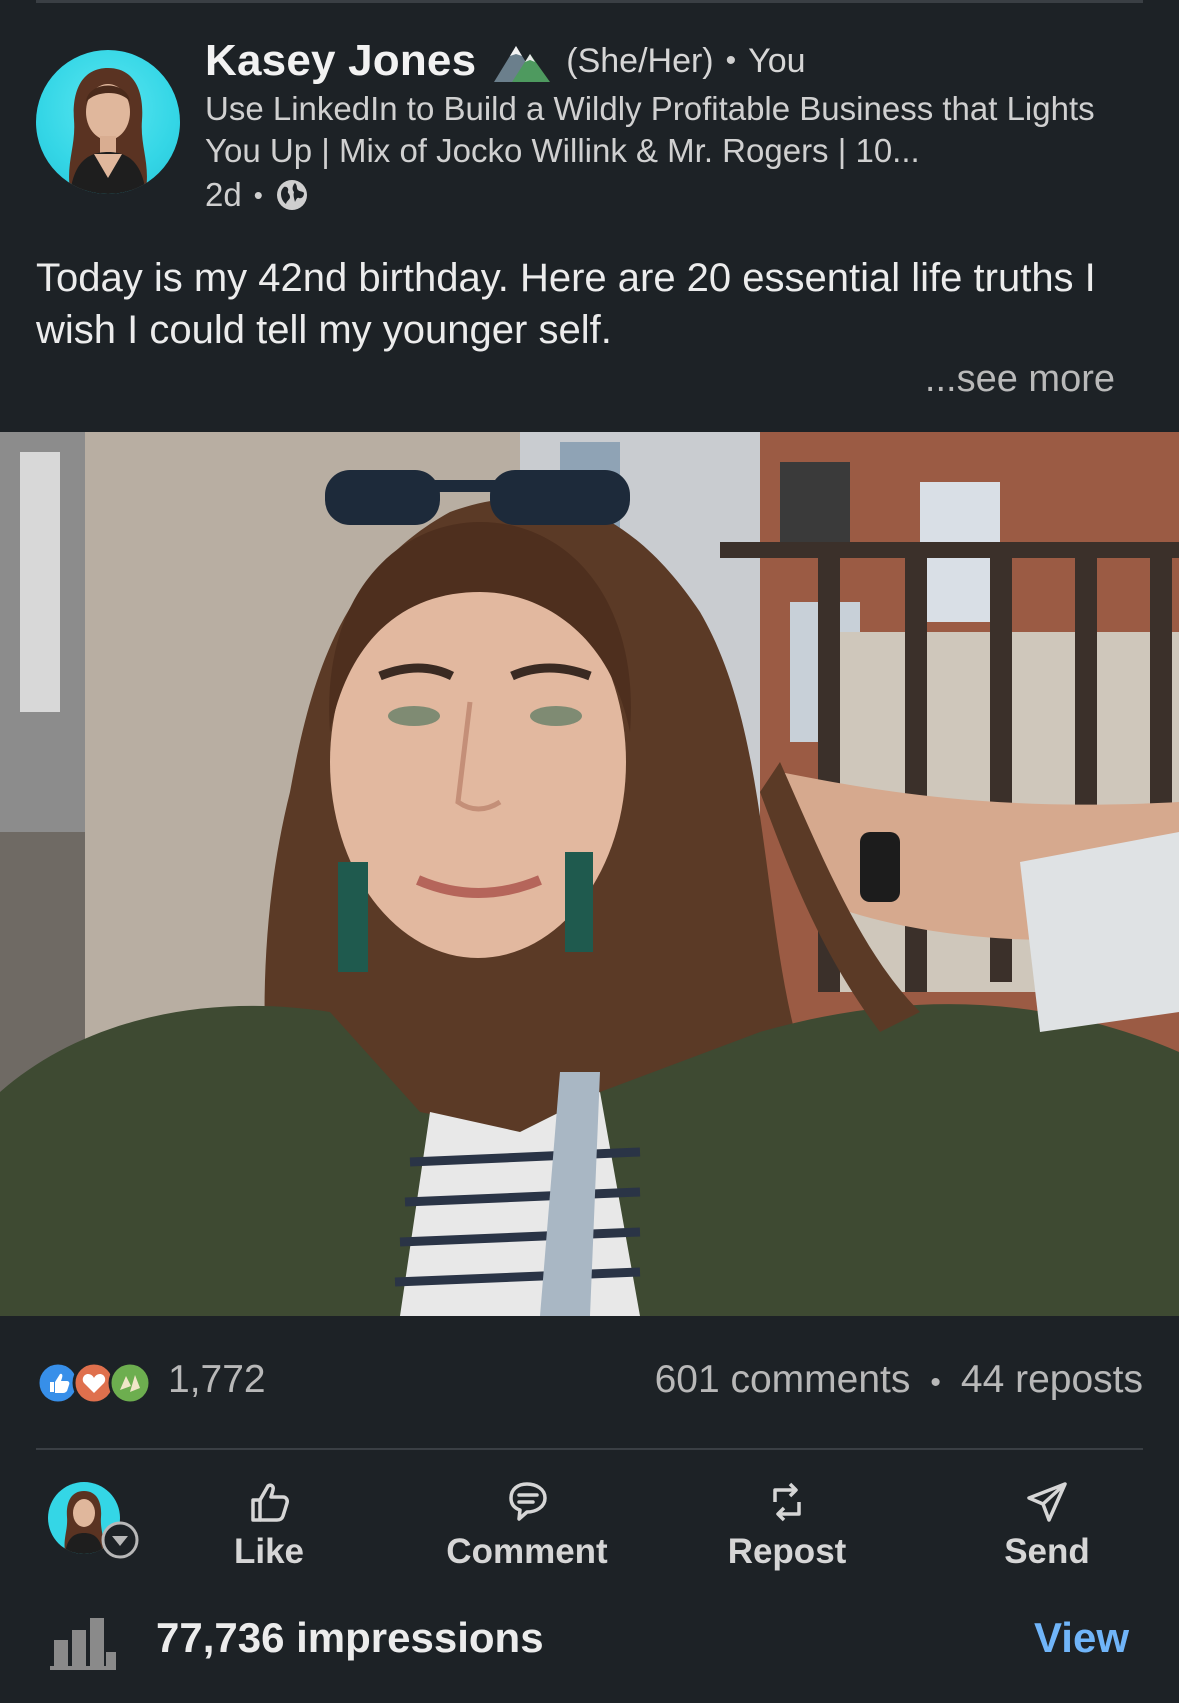 This screenshot has height=1703, width=1179. Describe the element at coordinates (527, 1525) in the screenshot. I see `comment-button: Comment` at that location.